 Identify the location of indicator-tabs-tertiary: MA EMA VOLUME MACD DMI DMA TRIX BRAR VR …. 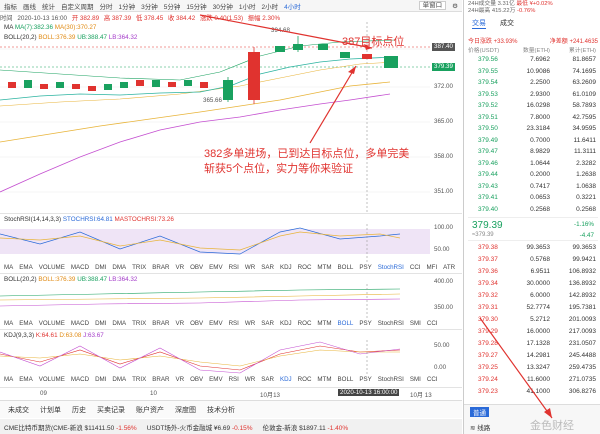
(221, 379).